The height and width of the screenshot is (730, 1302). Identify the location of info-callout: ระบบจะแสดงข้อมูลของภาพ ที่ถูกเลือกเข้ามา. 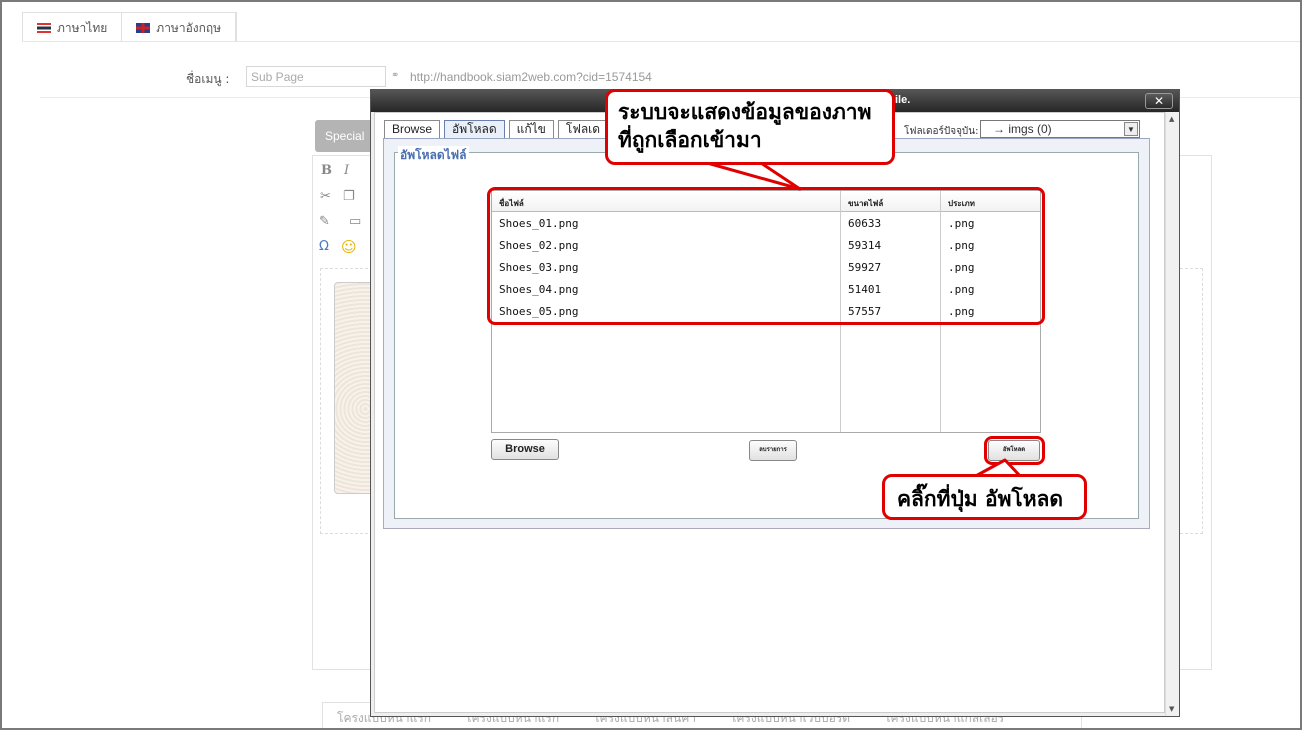
(750, 127).